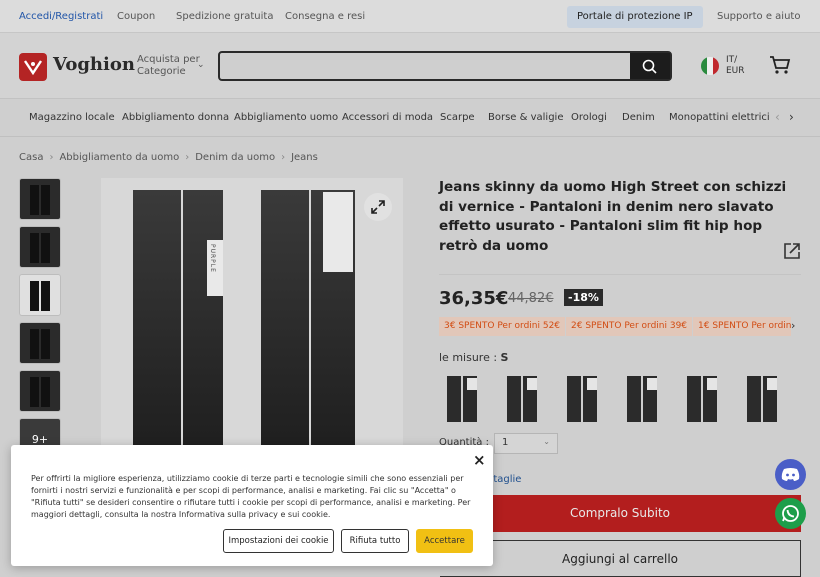 The image size is (820, 577). Describe the element at coordinates (474, 357) in the screenshot. I see `size-label: le misure : S` at that location.